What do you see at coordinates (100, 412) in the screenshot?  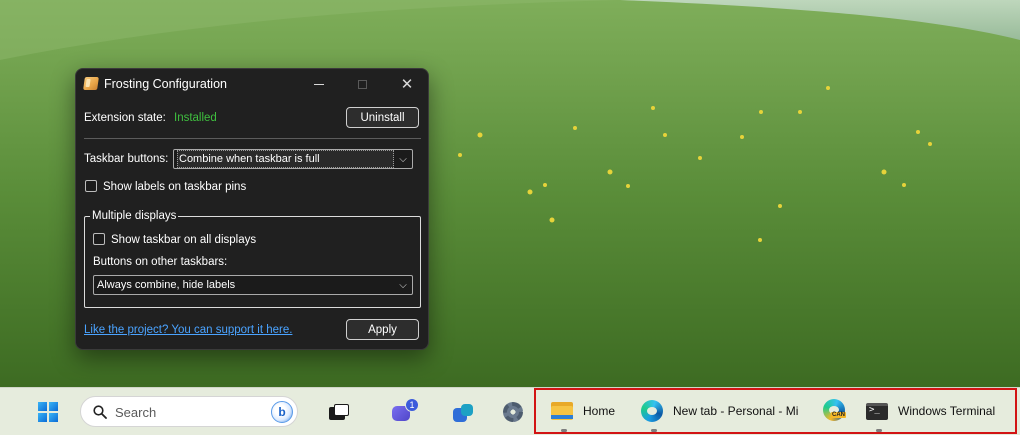 I see `search-icon` at bounding box center [100, 412].